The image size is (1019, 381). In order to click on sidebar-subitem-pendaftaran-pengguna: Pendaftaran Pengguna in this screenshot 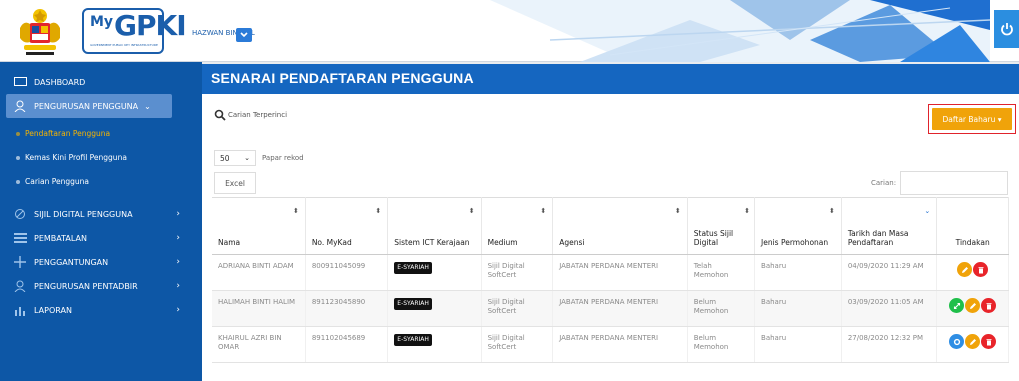, I will do `click(63, 133)`.